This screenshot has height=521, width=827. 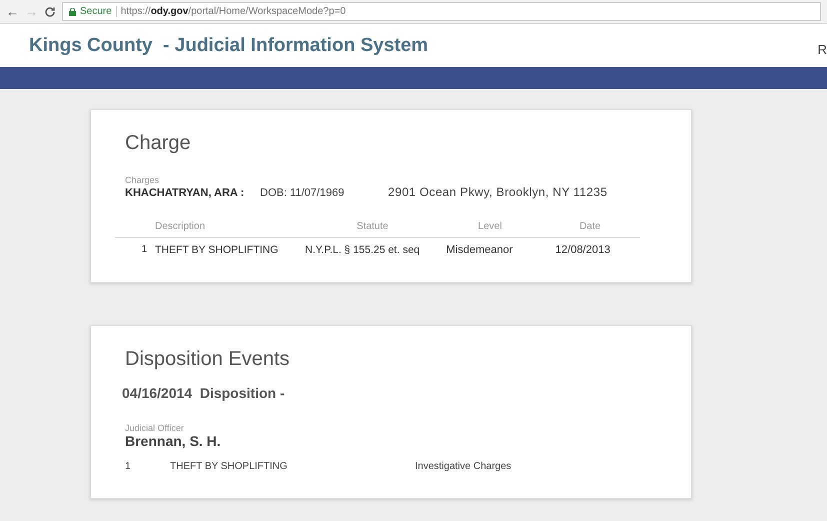 What do you see at coordinates (303, 193) in the screenshot?
I see `date-of-birth: DOB: 11/07/1969` at bounding box center [303, 193].